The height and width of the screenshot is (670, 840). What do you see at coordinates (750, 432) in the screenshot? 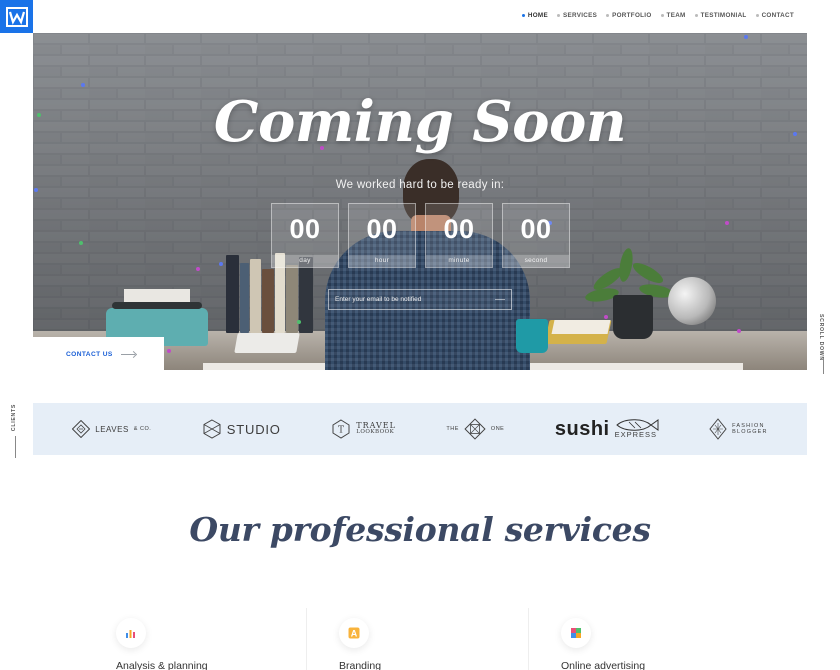
I see `client-subname: BLOGGER` at bounding box center [750, 432].